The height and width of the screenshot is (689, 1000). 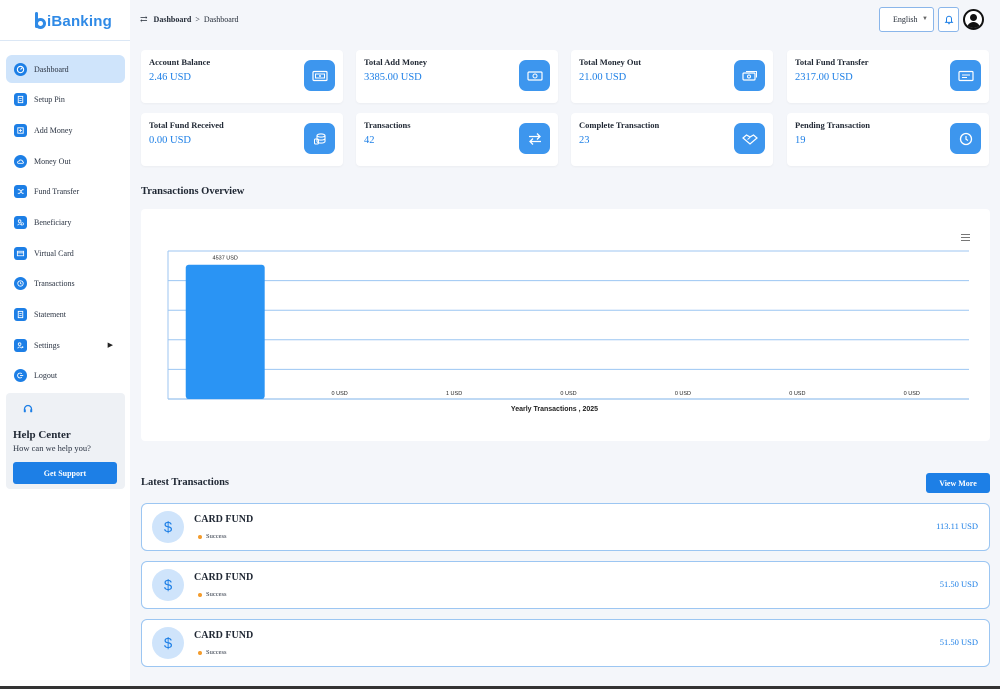 What do you see at coordinates (672, 139) in the screenshot?
I see `stat-card-complete-transaction: Complete Transaction 23` at bounding box center [672, 139].